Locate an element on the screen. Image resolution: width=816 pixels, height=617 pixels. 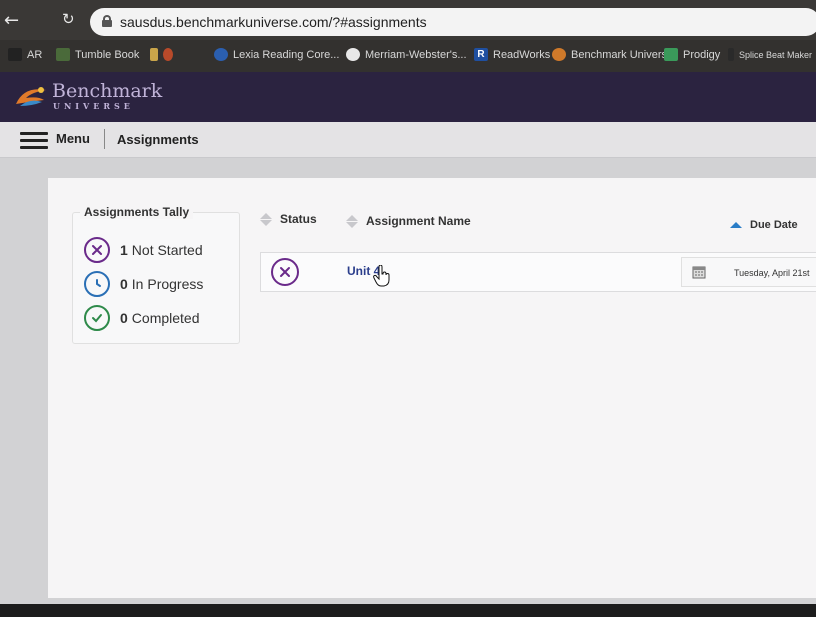
hand-cursor-icon is located at coordinates (381, 276).